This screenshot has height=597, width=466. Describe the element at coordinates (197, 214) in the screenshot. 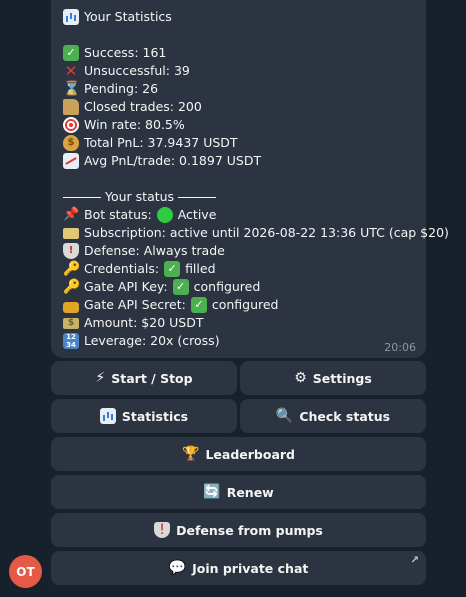

I see `bot-status-value: Active` at that location.